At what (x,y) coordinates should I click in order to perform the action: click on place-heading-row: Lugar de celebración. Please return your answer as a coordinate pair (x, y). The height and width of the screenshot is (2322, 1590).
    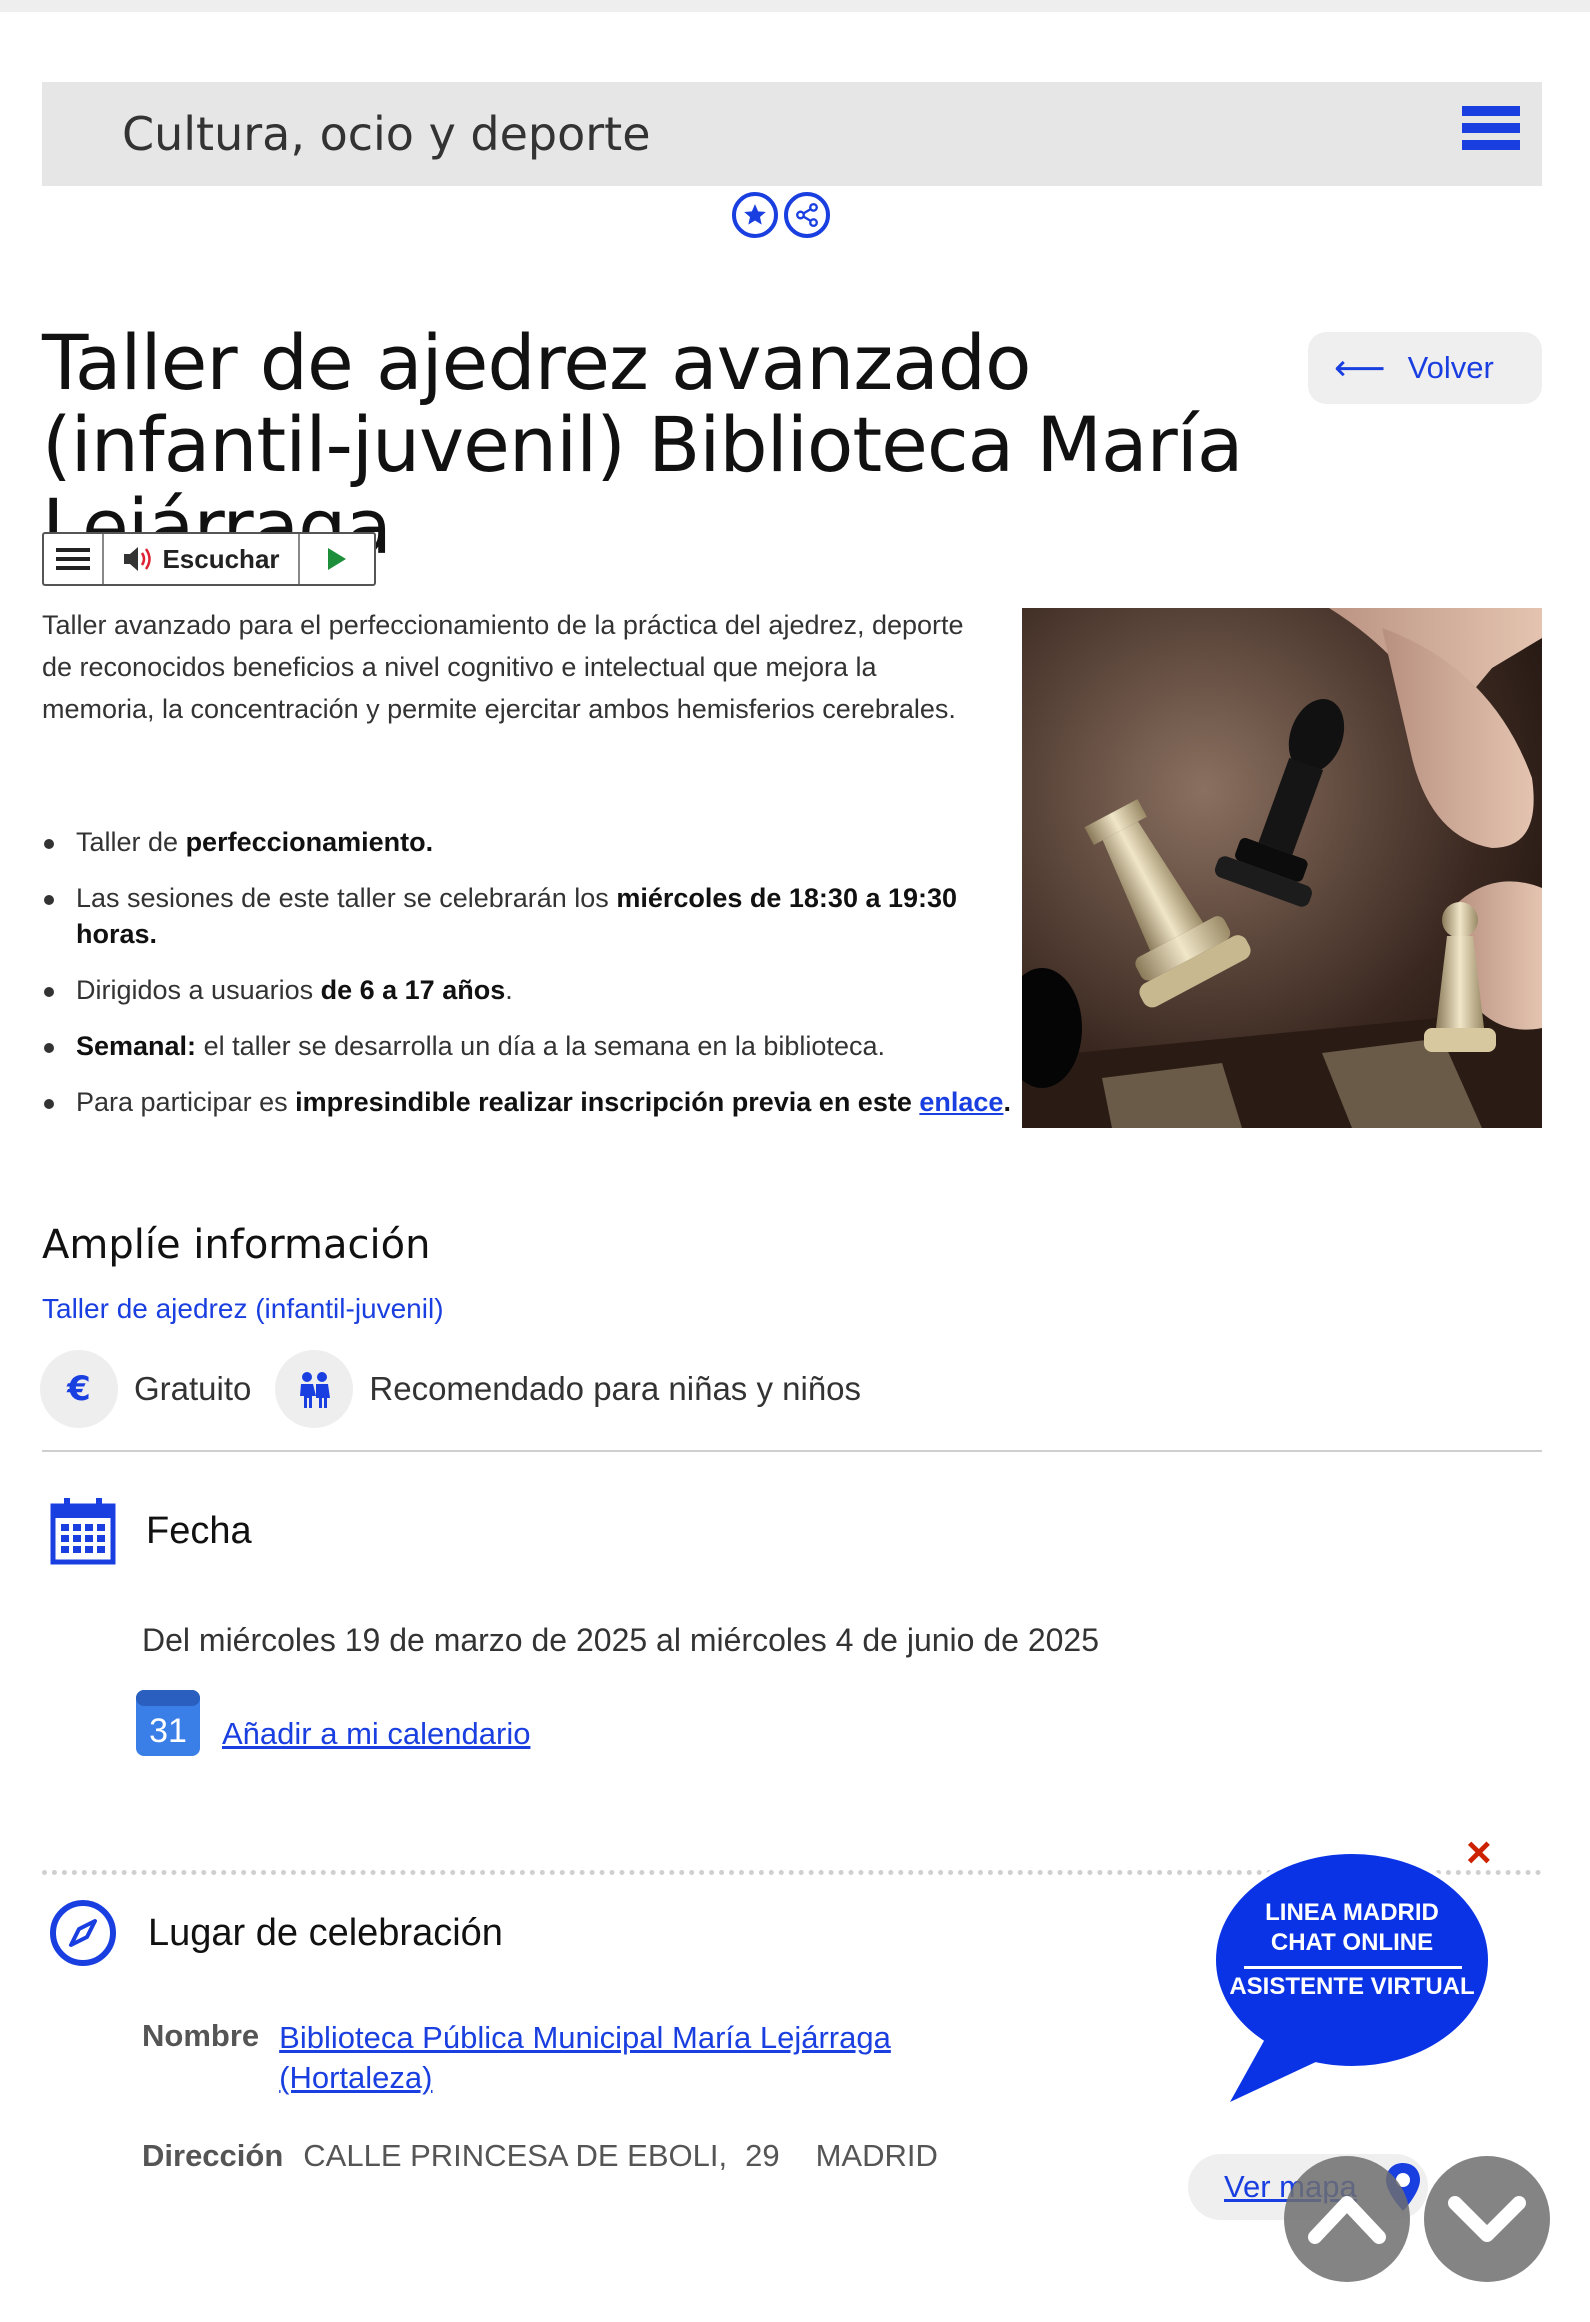
    Looking at the image, I should click on (275, 1933).